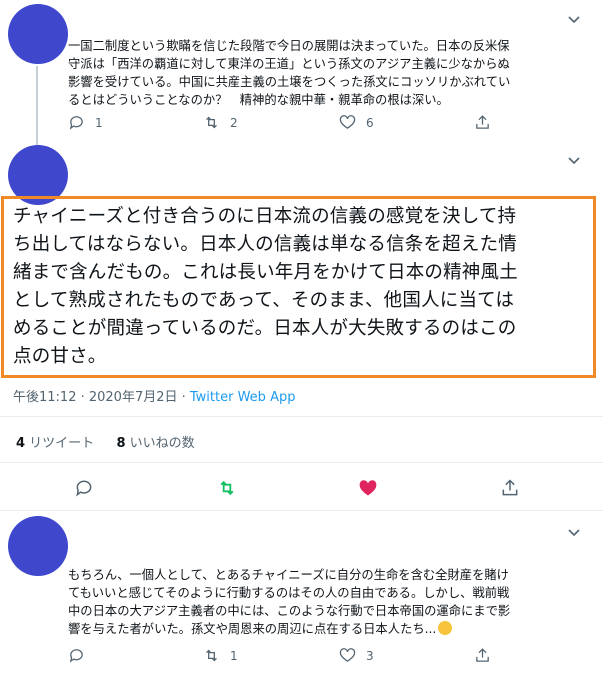 Image resolution: width=603 pixels, height=675 pixels. I want to click on source-link: Twitter Web App, so click(243, 397).